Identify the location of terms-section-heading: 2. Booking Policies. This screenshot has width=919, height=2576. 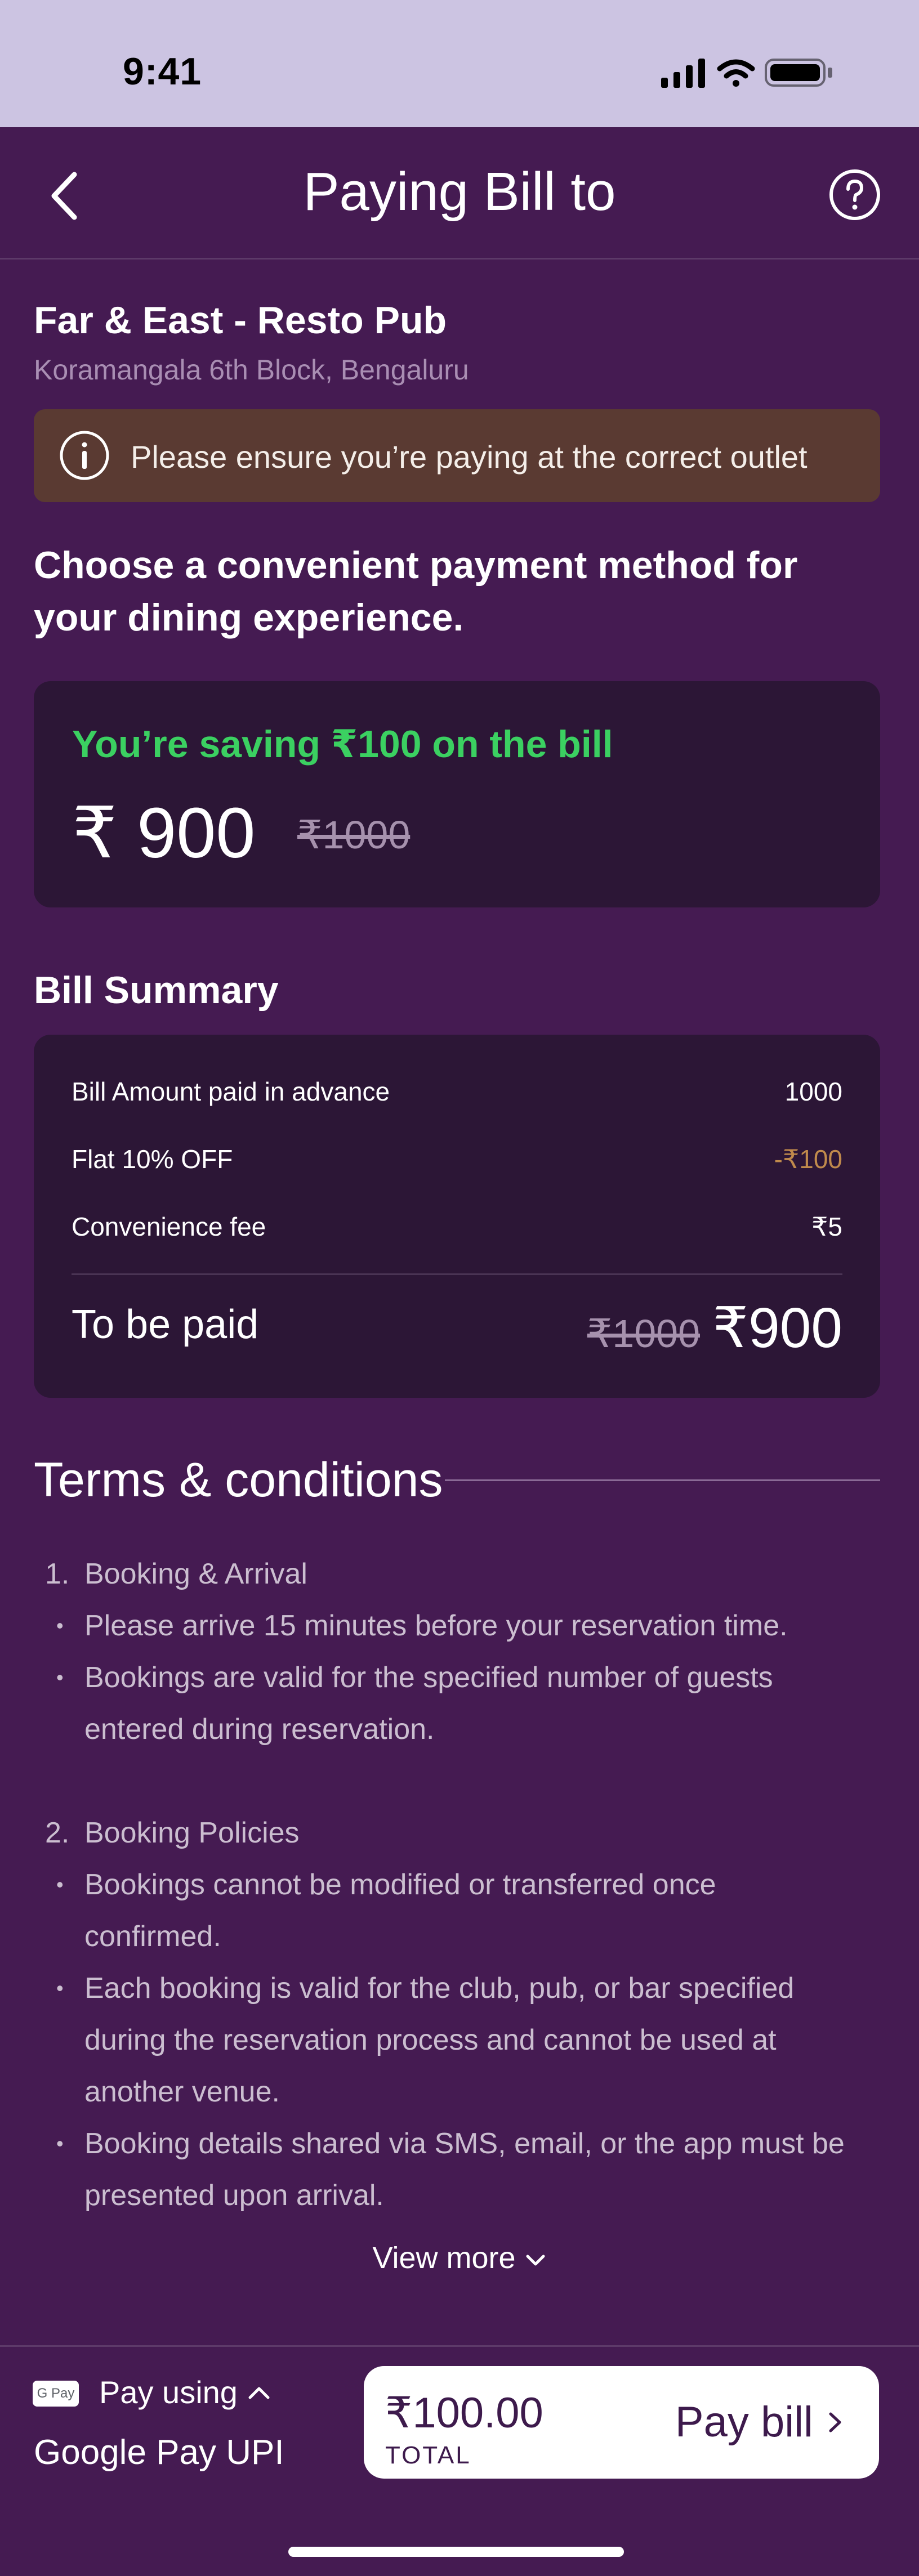
(461, 1833).